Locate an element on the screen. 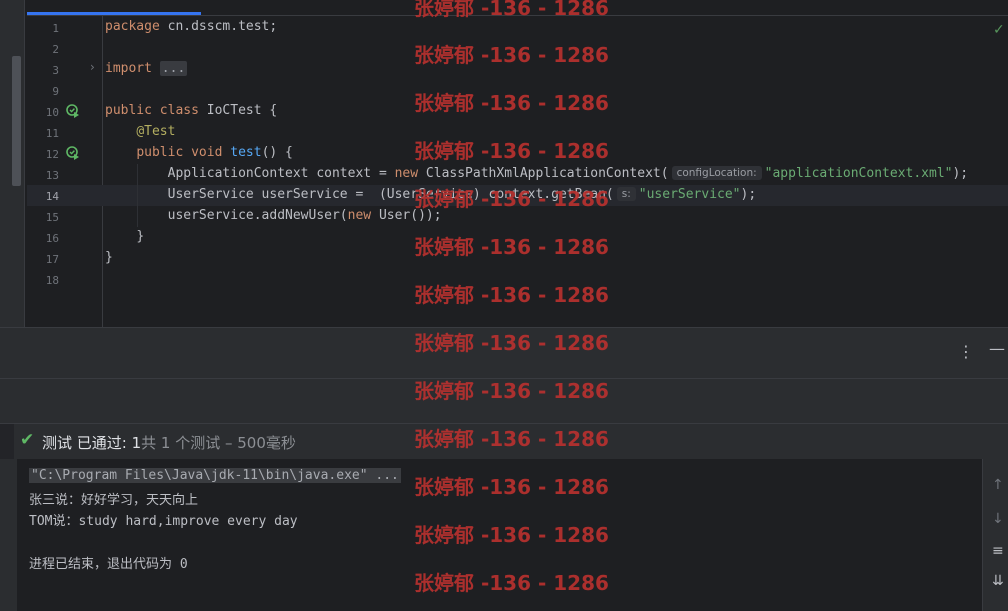 This screenshot has width=1008, height=611. line-number: 16 is located at coordinates (52, 238).